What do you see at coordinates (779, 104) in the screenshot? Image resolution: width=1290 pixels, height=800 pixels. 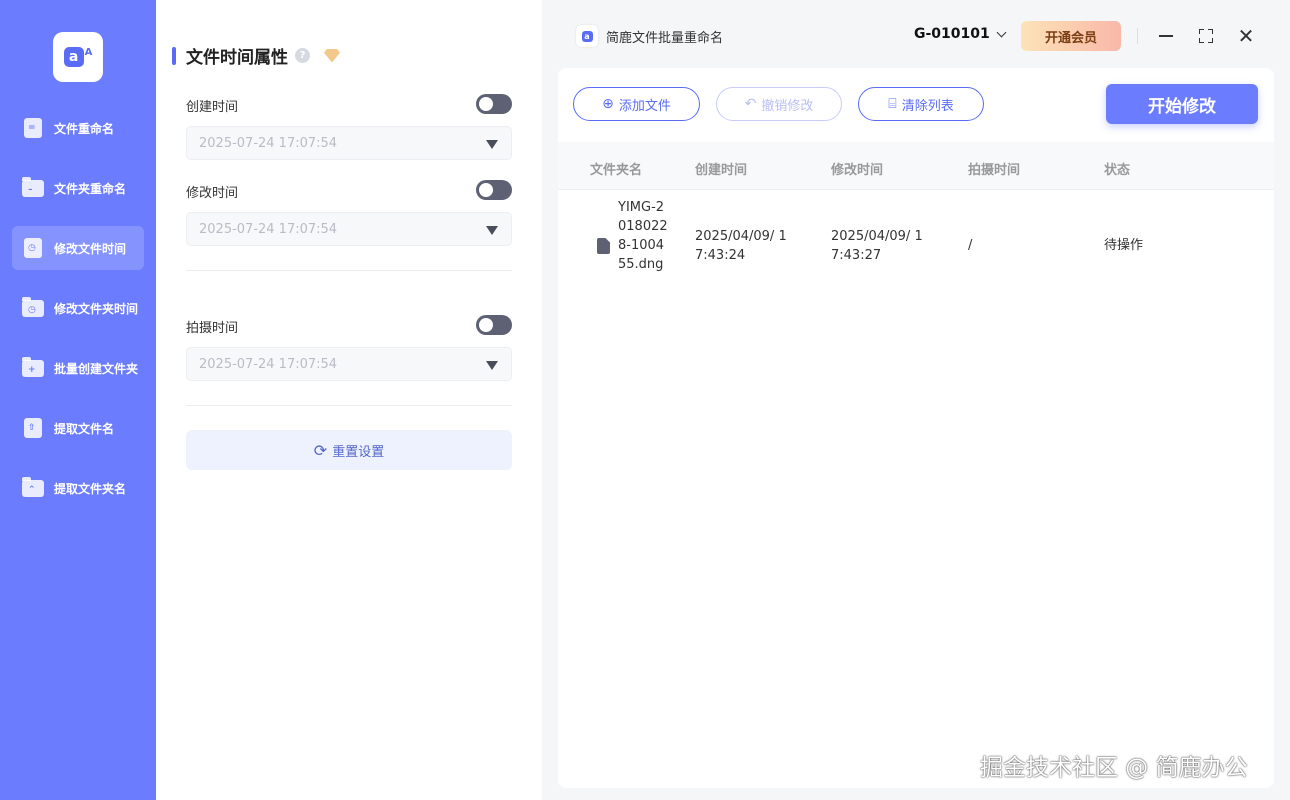 I see `undo-modify-button: ↶ 撤销修改` at bounding box center [779, 104].